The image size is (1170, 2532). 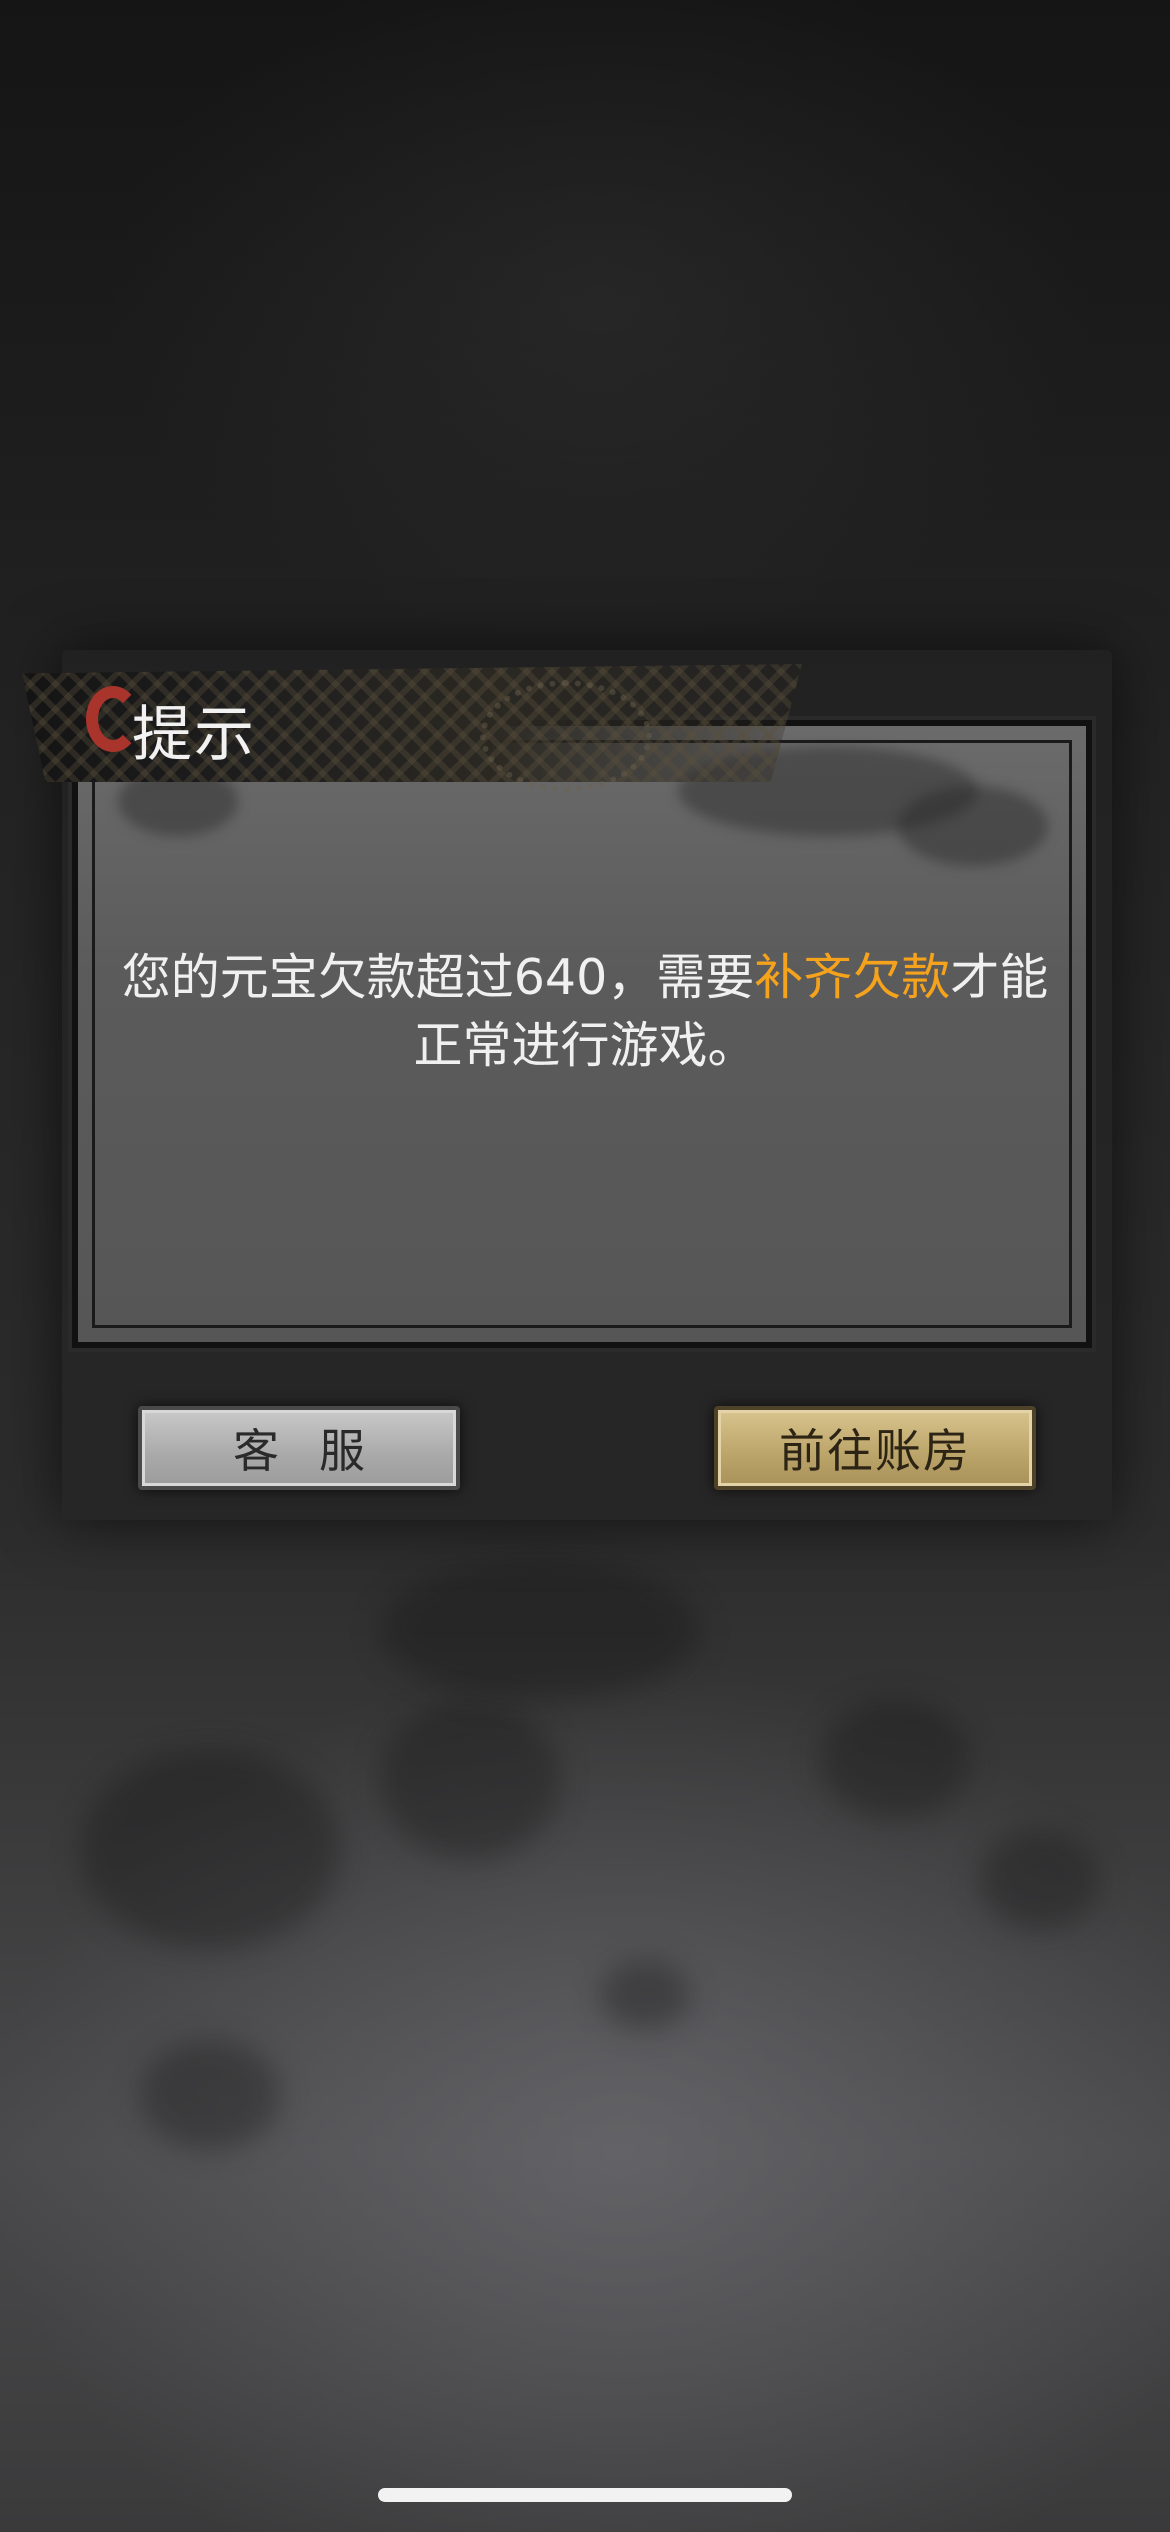 What do you see at coordinates (566, 736) in the screenshot?
I see `flower-pattern-icon` at bounding box center [566, 736].